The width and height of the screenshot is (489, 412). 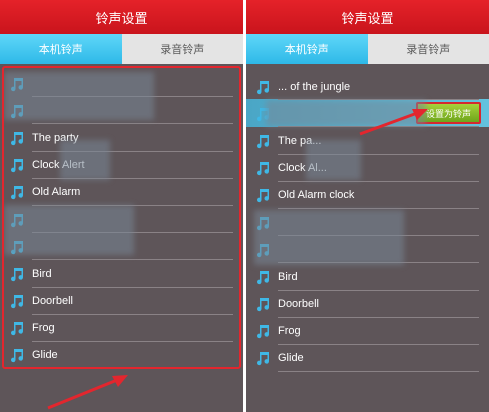 What do you see at coordinates (87, 392) in the screenshot?
I see `red-arrow-icon` at bounding box center [87, 392].